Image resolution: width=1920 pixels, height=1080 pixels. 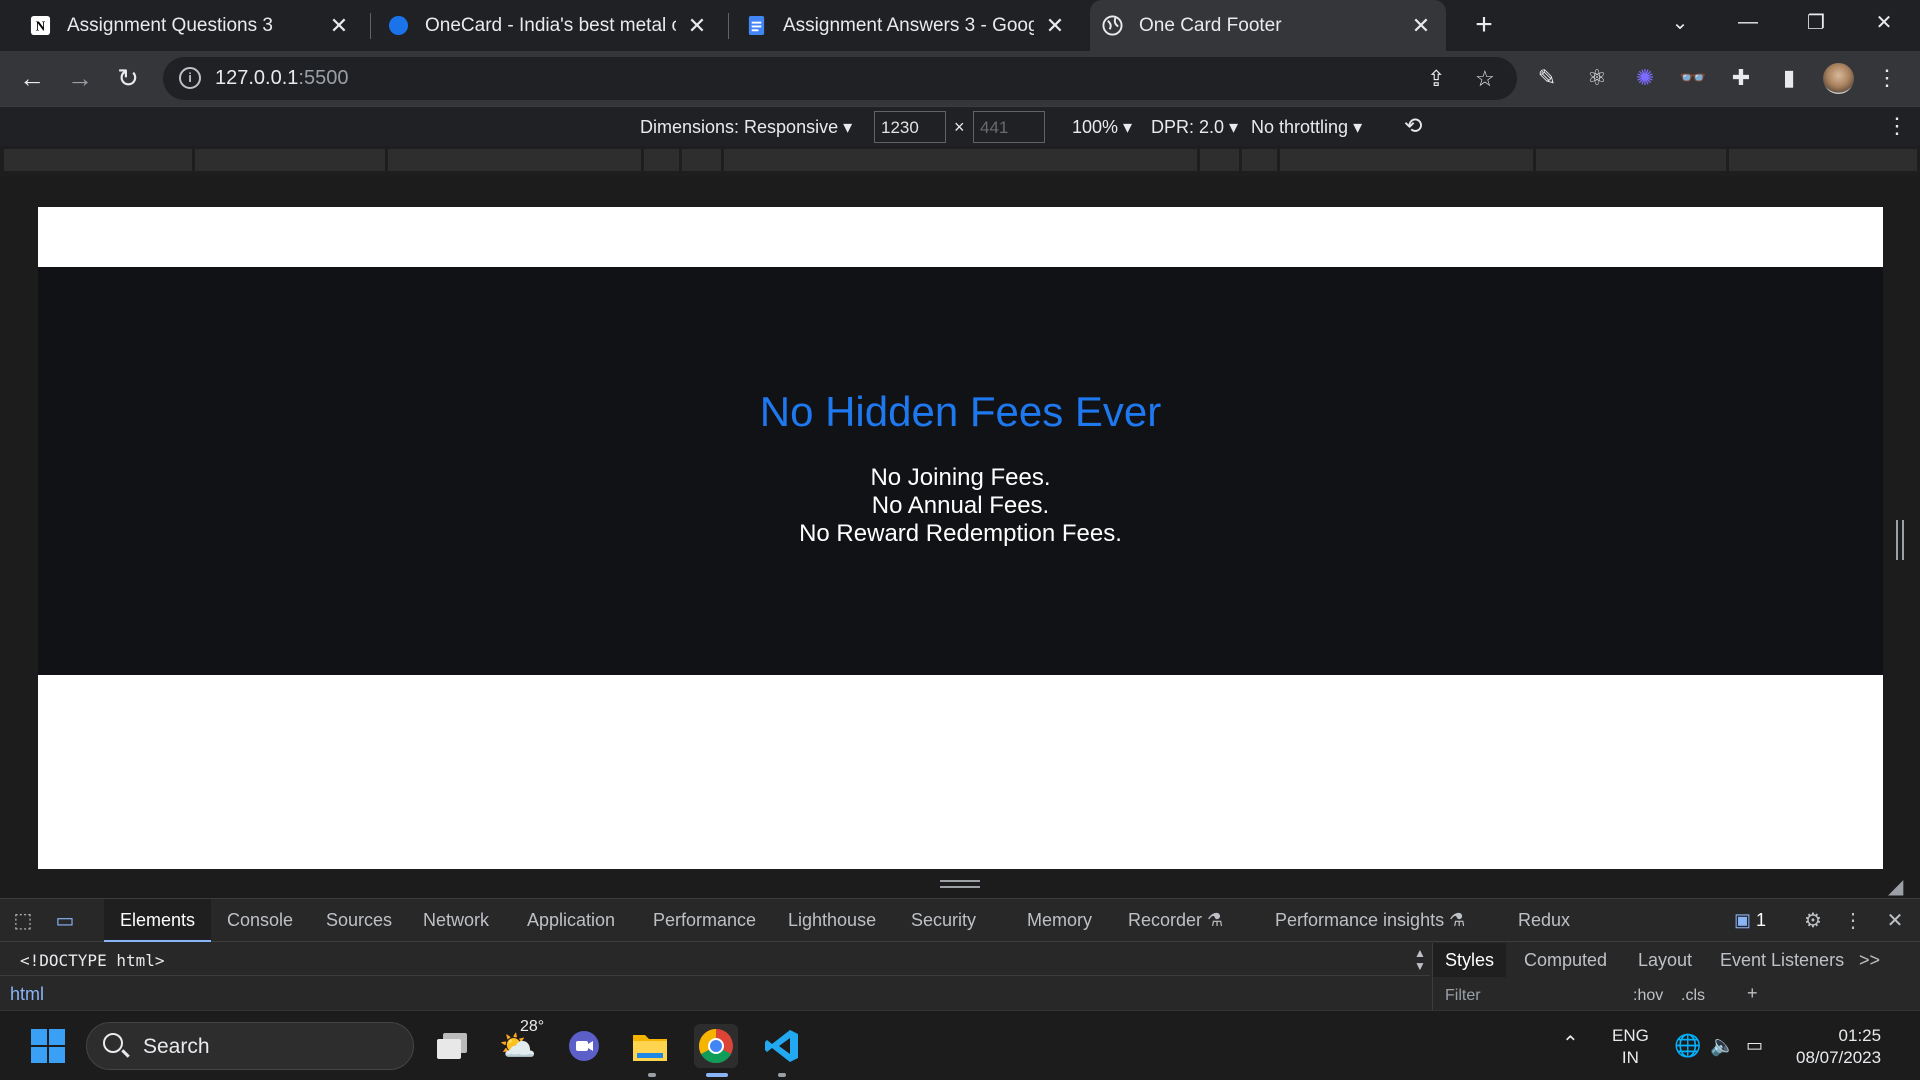 What do you see at coordinates (1630, 1047) in the screenshot?
I see `language-indicator: ENG IN` at bounding box center [1630, 1047].